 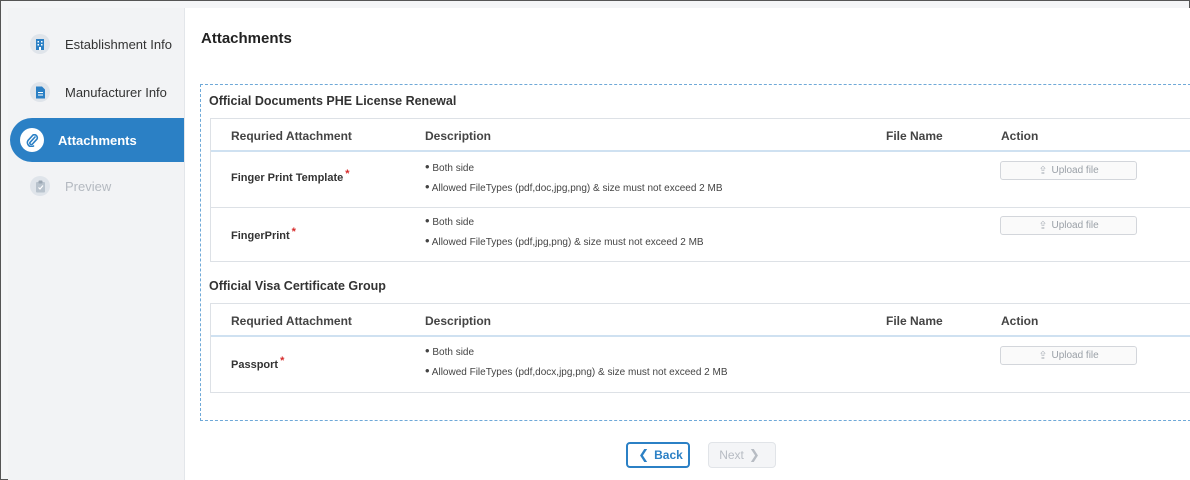 I want to click on sidebar-item-label: Attachments, so click(x=97, y=140).